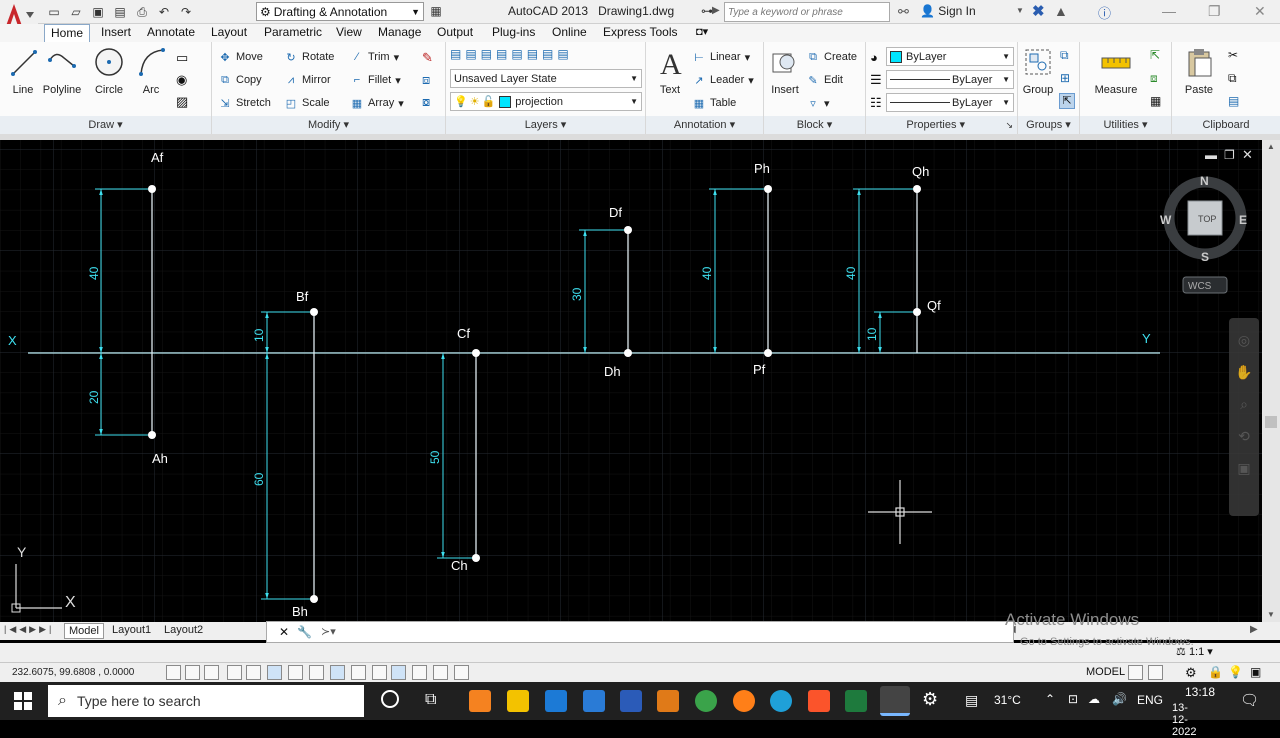  What do you see at coordinates (211, 672) in the screenshot?
I see `grid-display-icon` at bounding box center [211, 672].